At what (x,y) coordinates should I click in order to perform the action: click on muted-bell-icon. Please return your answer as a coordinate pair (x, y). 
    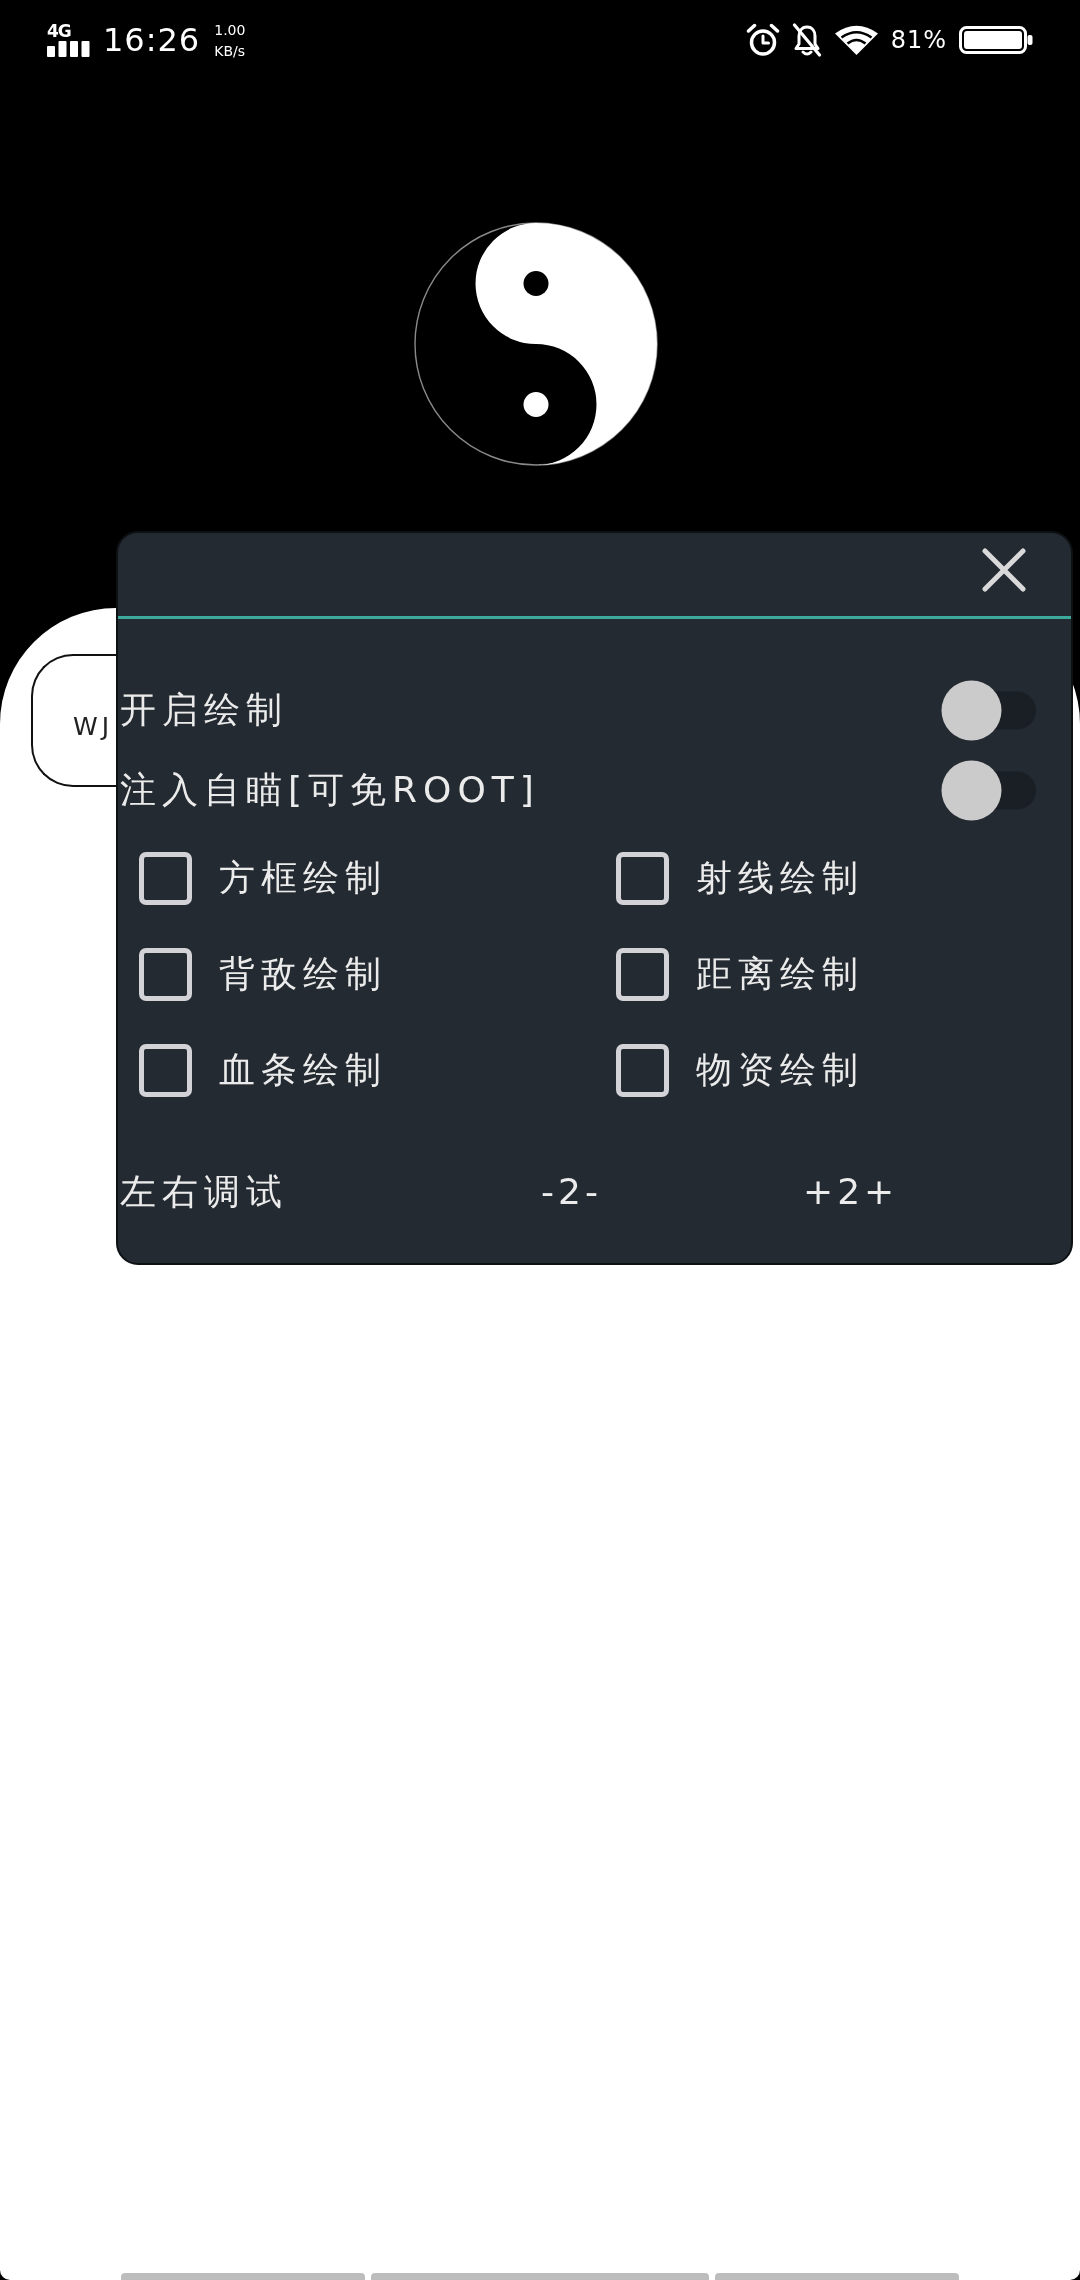
    Looking at the image, I should click on (806, 40).